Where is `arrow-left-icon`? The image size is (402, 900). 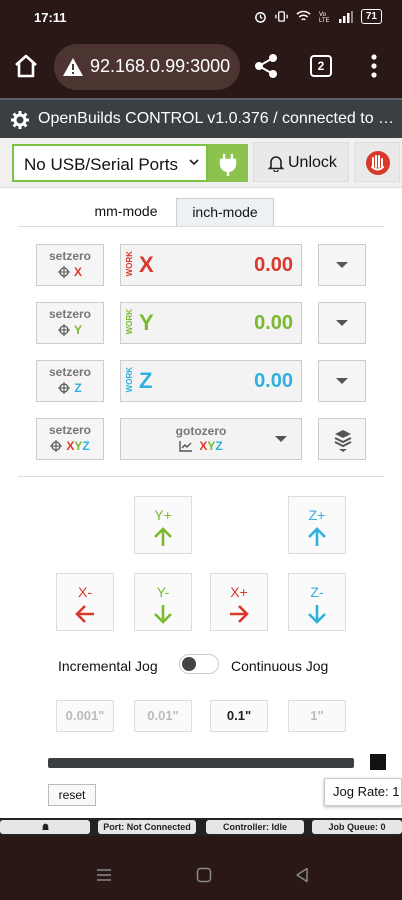 arrow-left-icon is located at coordinates (84, 614).